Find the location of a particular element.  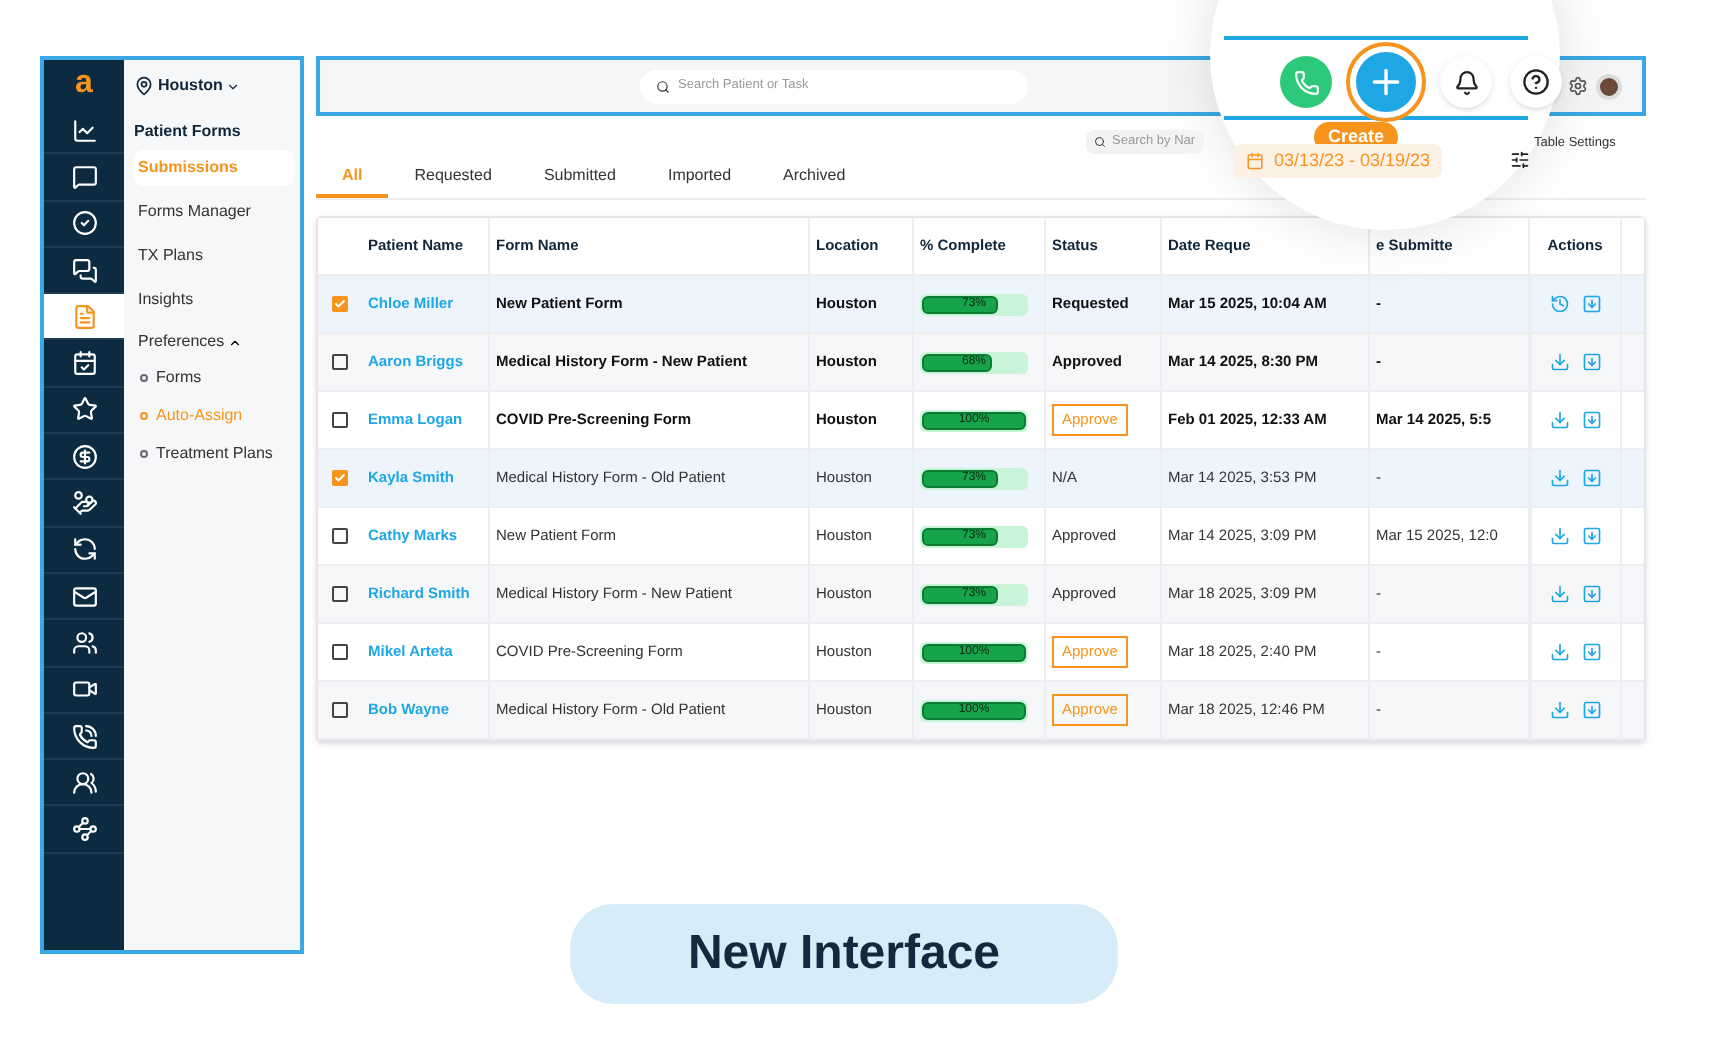

network-icon is located at coordinates (84, 829).